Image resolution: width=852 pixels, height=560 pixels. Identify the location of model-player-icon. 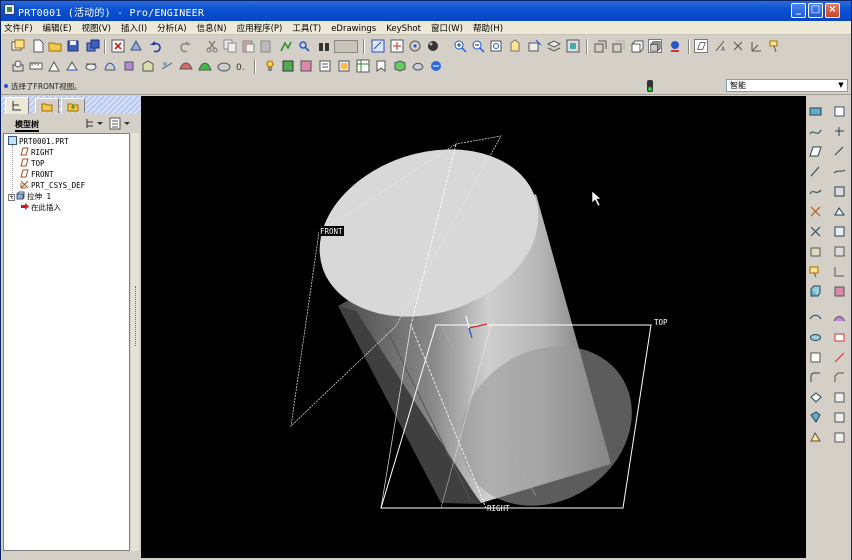
(18, 66).